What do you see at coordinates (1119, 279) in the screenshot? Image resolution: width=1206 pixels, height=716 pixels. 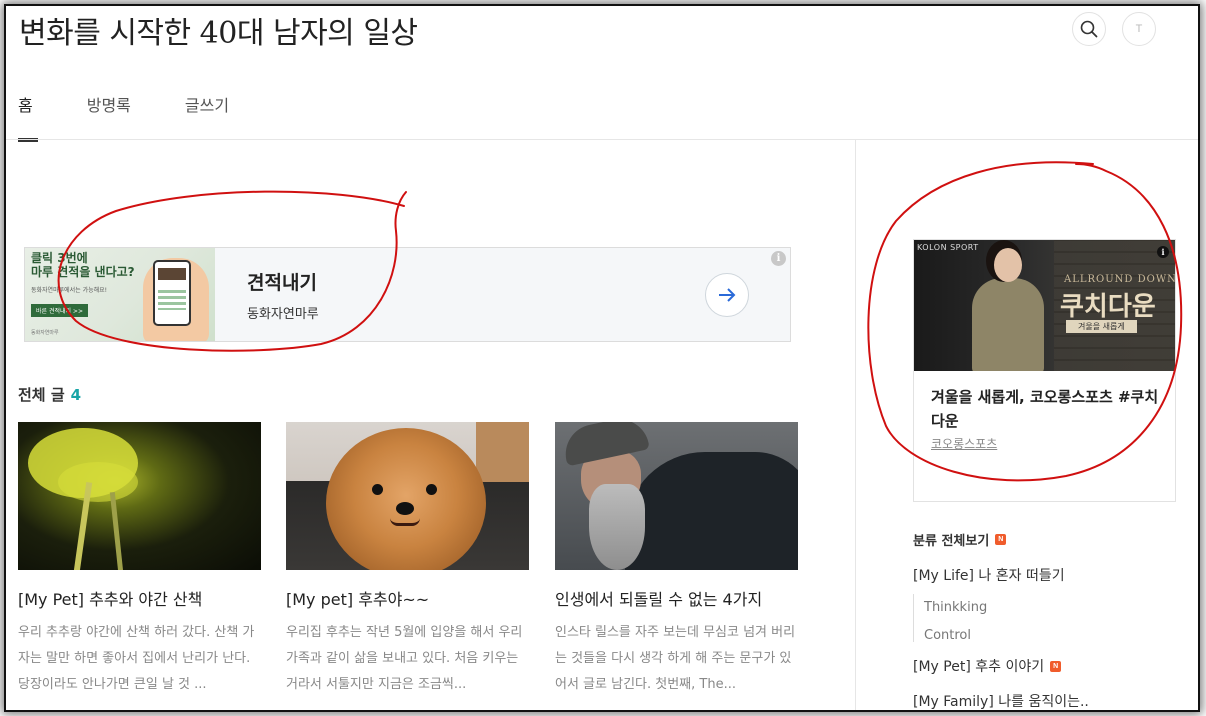 I see `ad-image-tagline: ALLROUND DOWN` at bounding box center [1119, 279].